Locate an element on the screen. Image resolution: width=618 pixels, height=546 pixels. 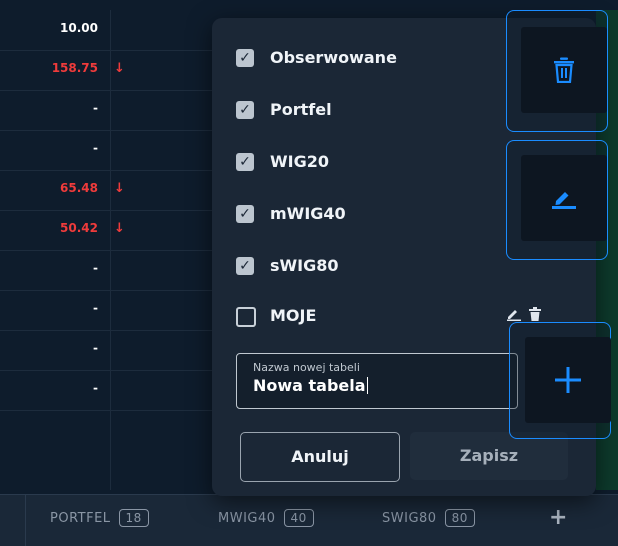
edit-table-button is located at coordinates (564, 198).